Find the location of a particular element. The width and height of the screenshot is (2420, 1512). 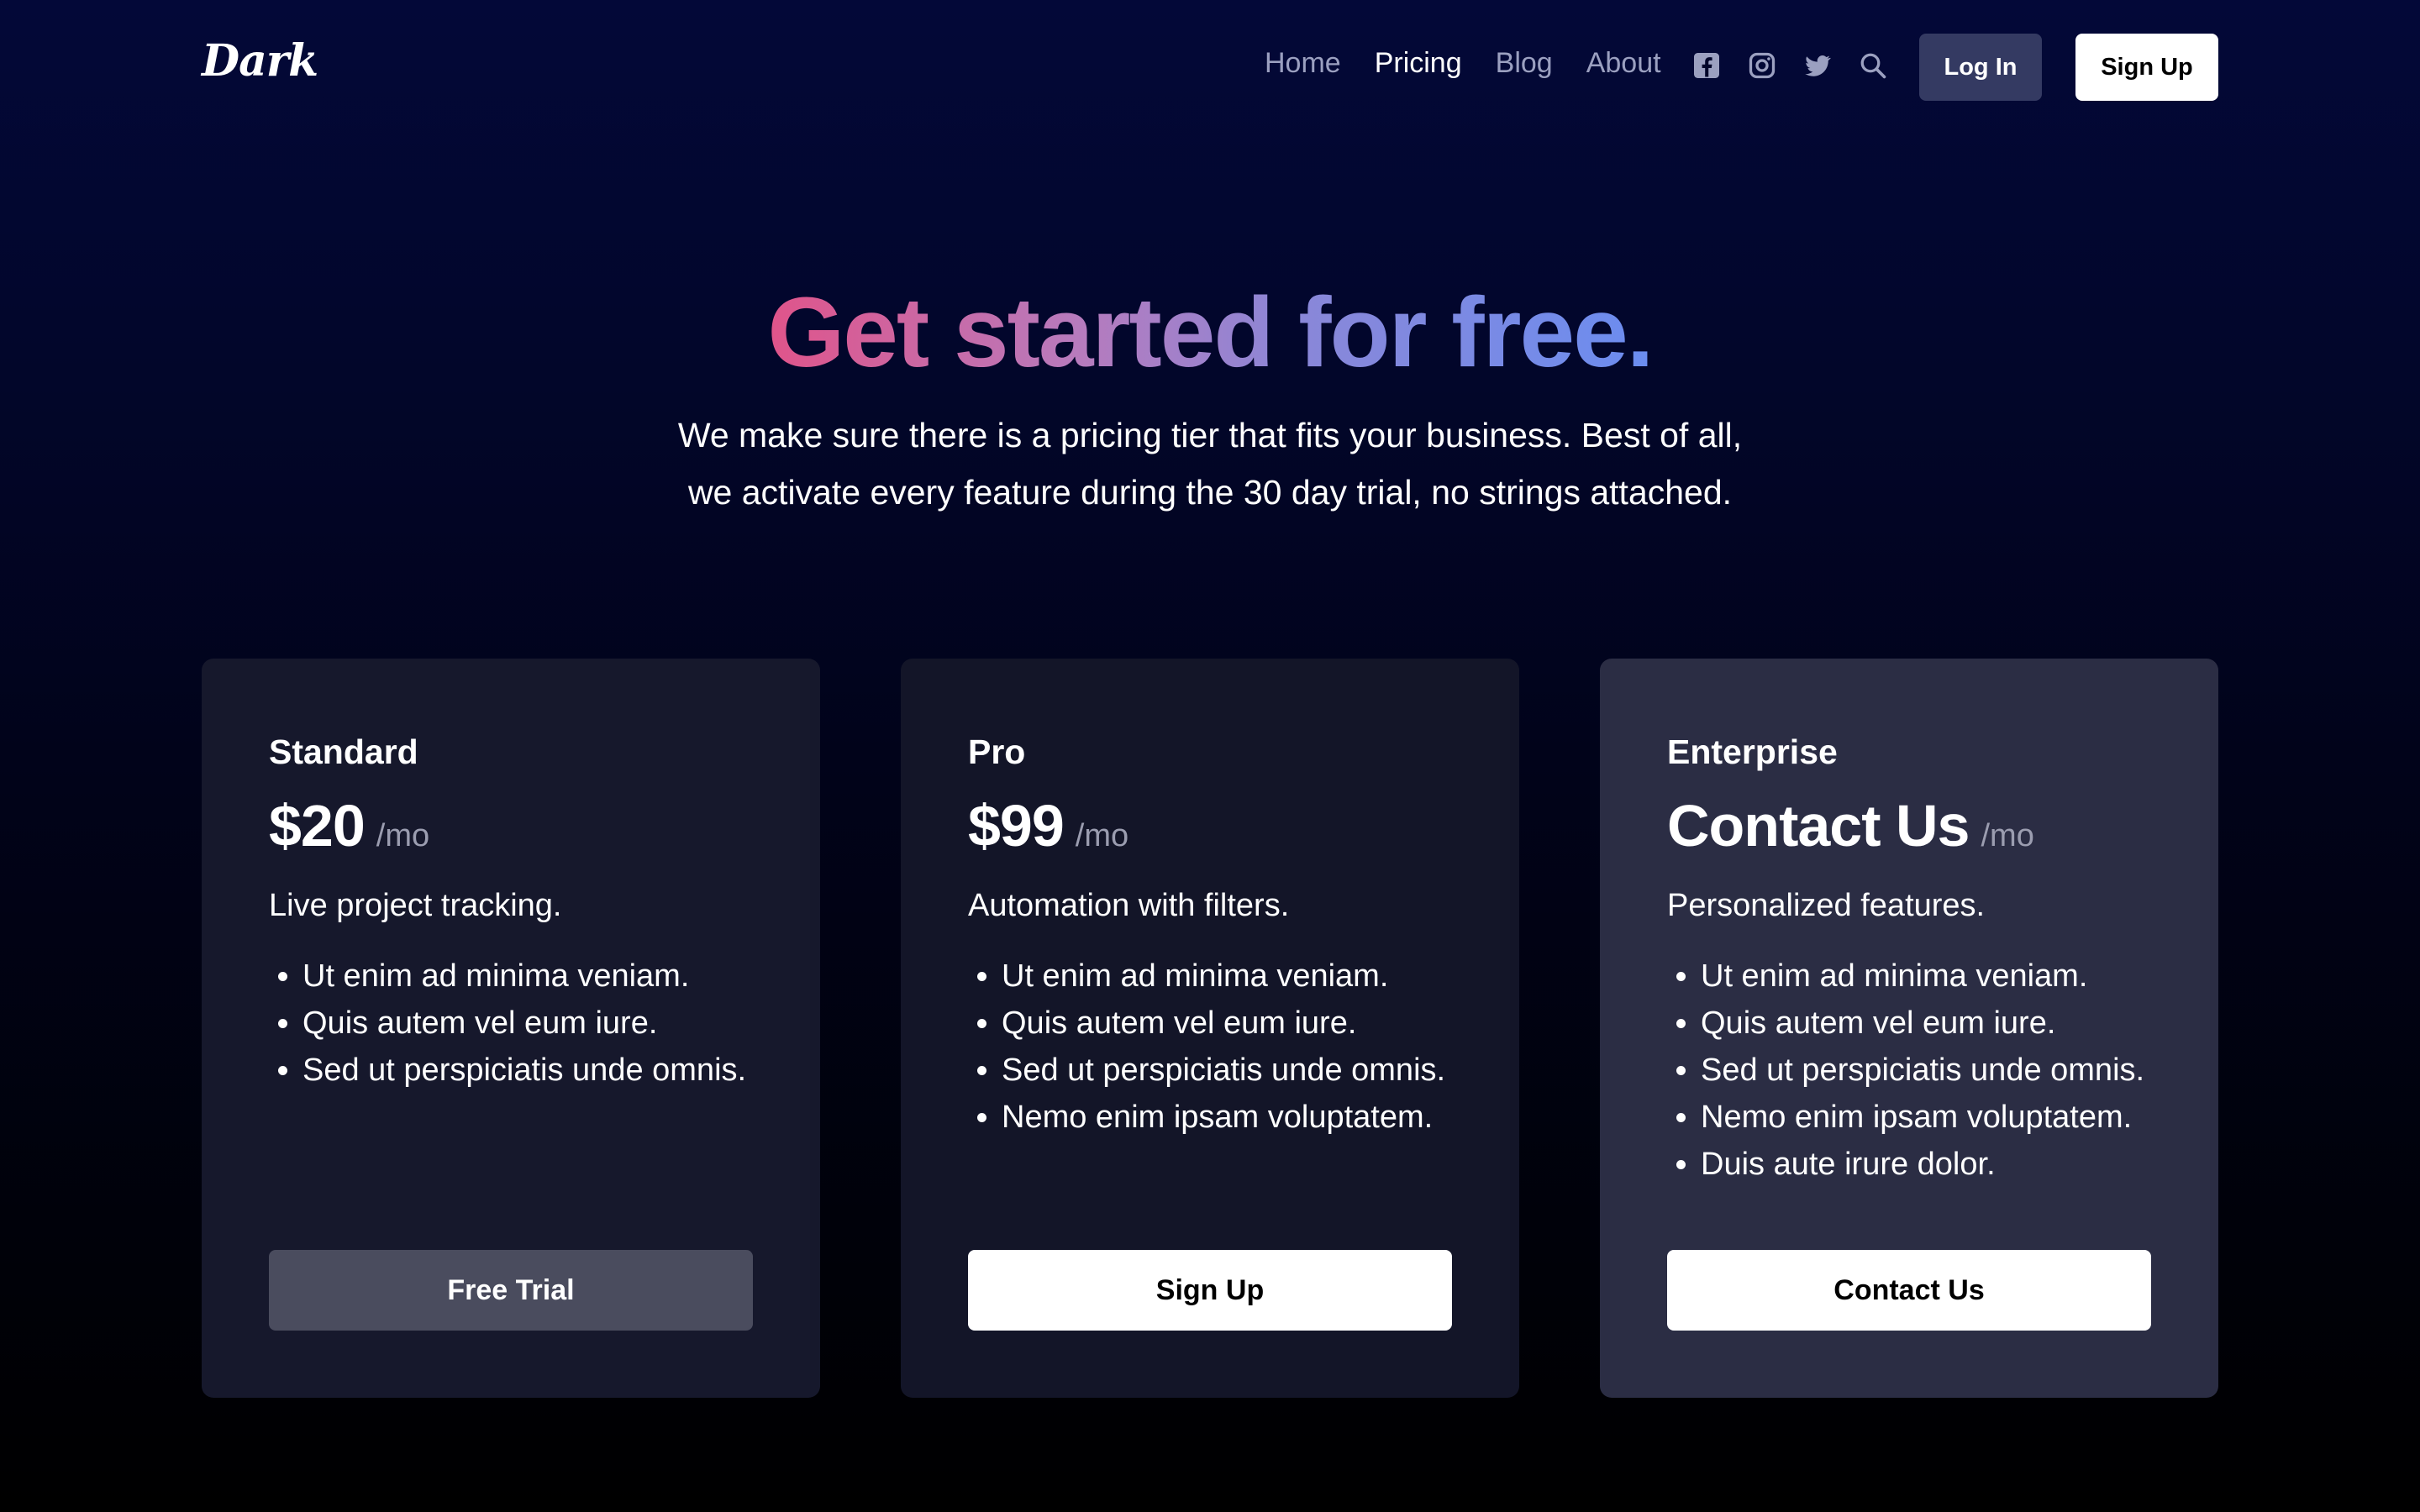

plan-price: Contact Us is located at coordinates (1818, 825).